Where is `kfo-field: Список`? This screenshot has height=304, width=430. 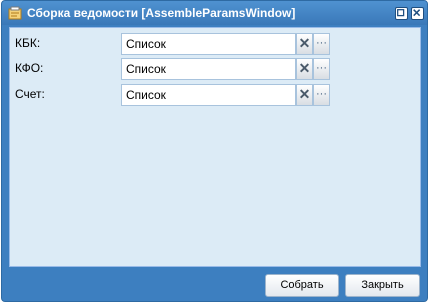
kfo-field: Список is located at coordinates (208, 69).